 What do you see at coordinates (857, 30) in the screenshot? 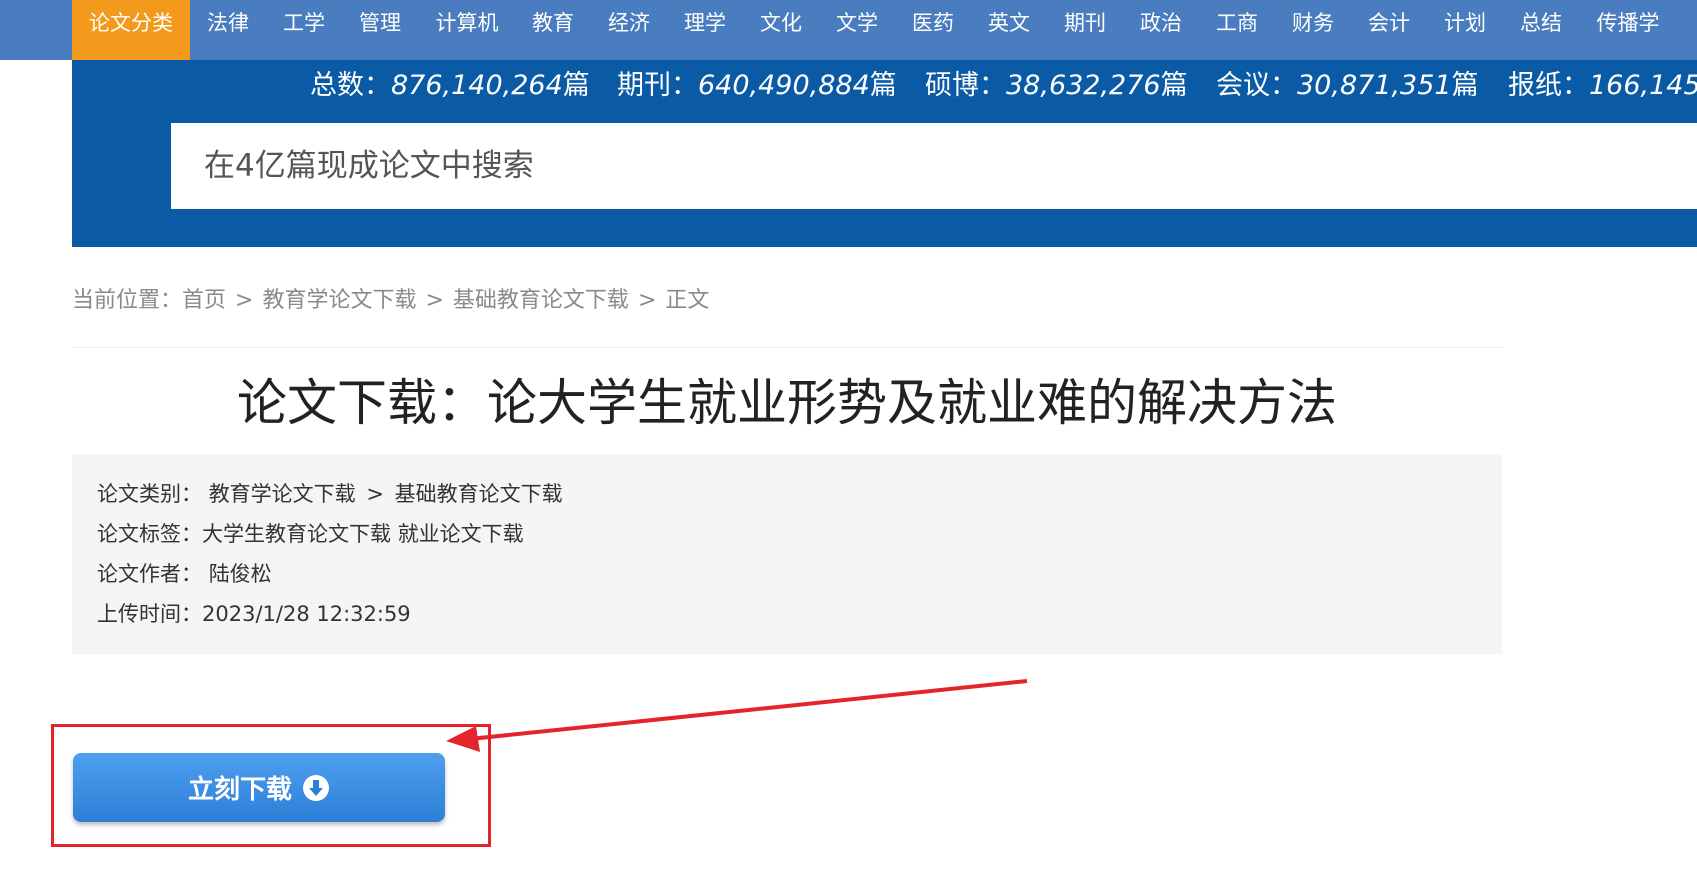
I see `nav-item-literature: 文学` at bounding box center [857, 30].